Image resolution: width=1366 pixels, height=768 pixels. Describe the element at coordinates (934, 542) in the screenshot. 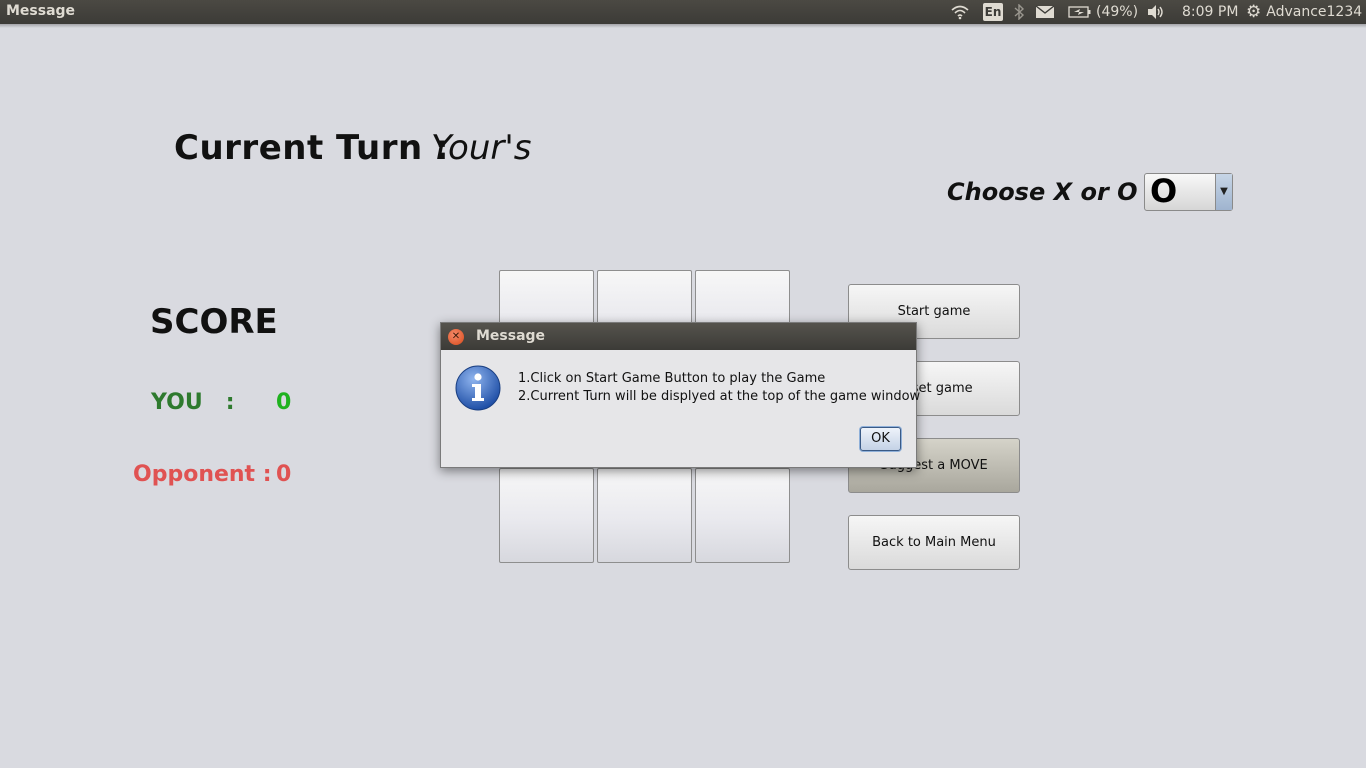

I see `back-to-main-menu-button: Back to Main Menu` at that location.